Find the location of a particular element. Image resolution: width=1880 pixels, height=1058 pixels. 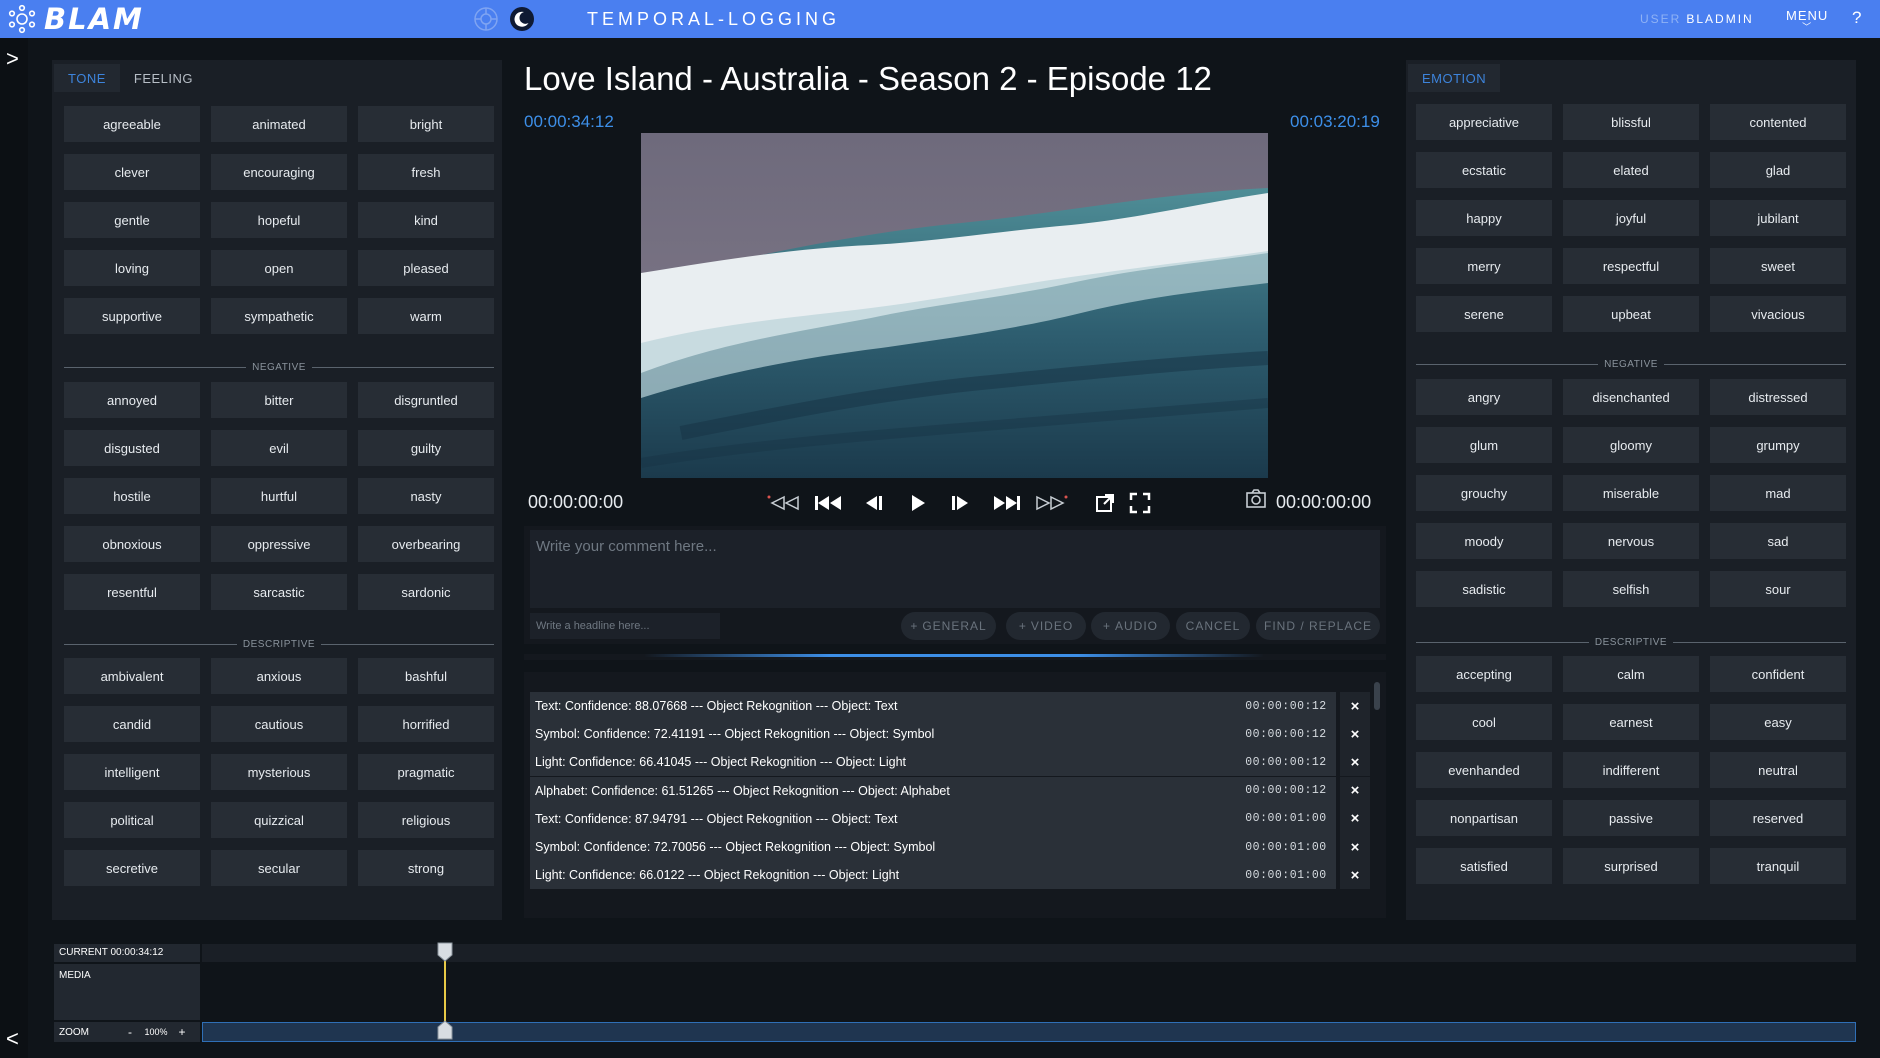

emotion-chip-accepting: accepting is located at coordinates (1484, 674).